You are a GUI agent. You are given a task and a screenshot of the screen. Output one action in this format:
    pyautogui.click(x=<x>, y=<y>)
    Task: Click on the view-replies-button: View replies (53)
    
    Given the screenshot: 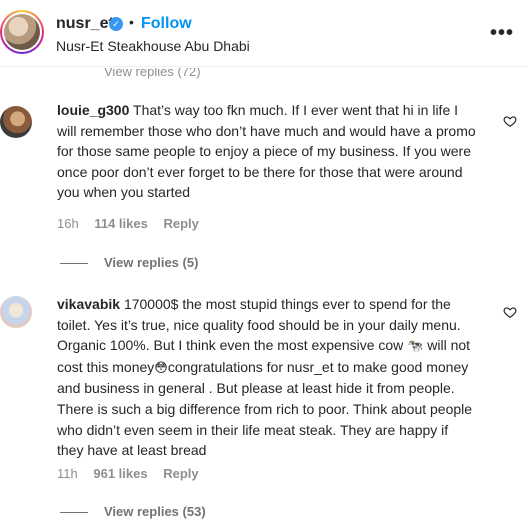 What is the action you would take?
    pyautogui.click(x=133, y=511)
    